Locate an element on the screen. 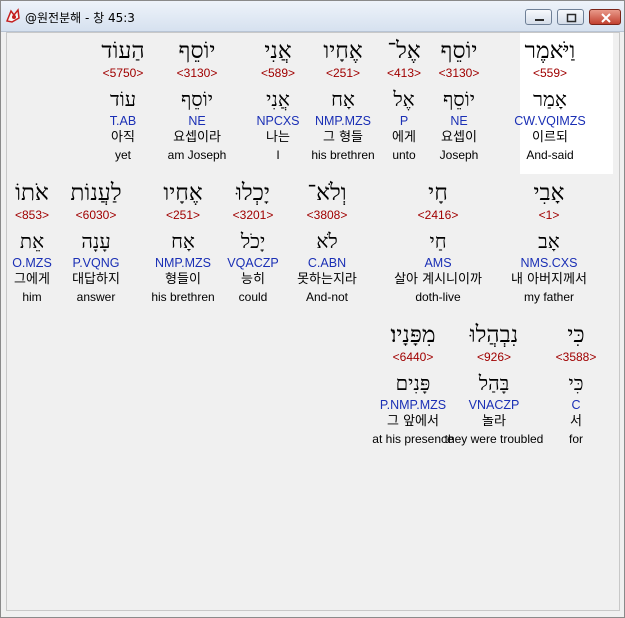  hebrew-word: אֹתוֹ is located at coordinates (32, 193).